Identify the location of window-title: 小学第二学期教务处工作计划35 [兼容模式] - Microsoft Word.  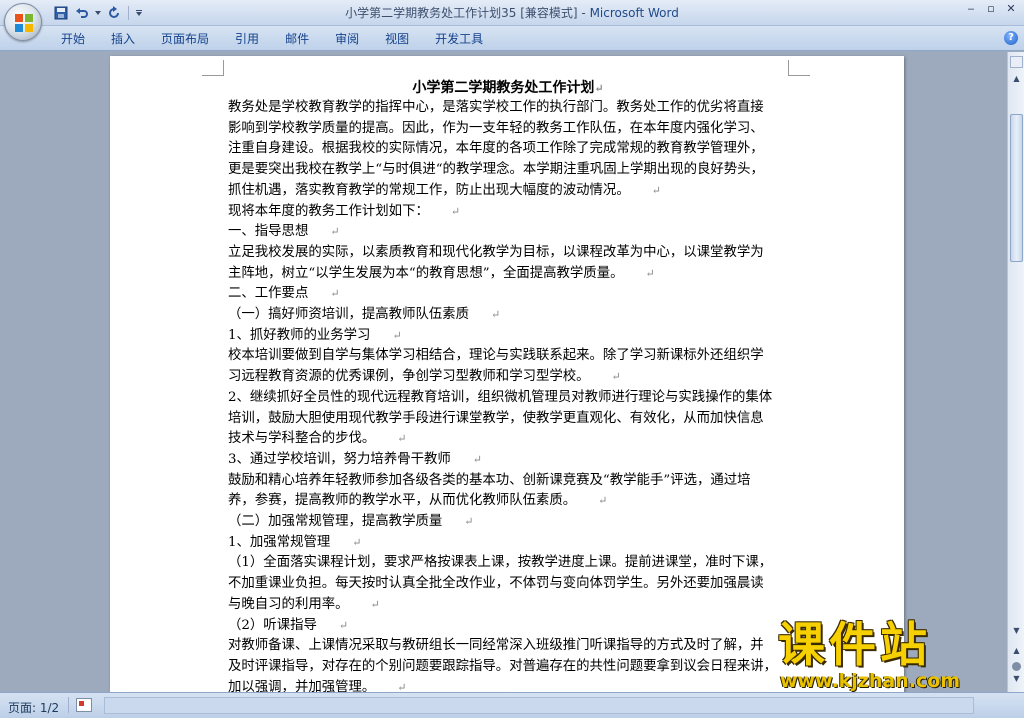
(512, 12).